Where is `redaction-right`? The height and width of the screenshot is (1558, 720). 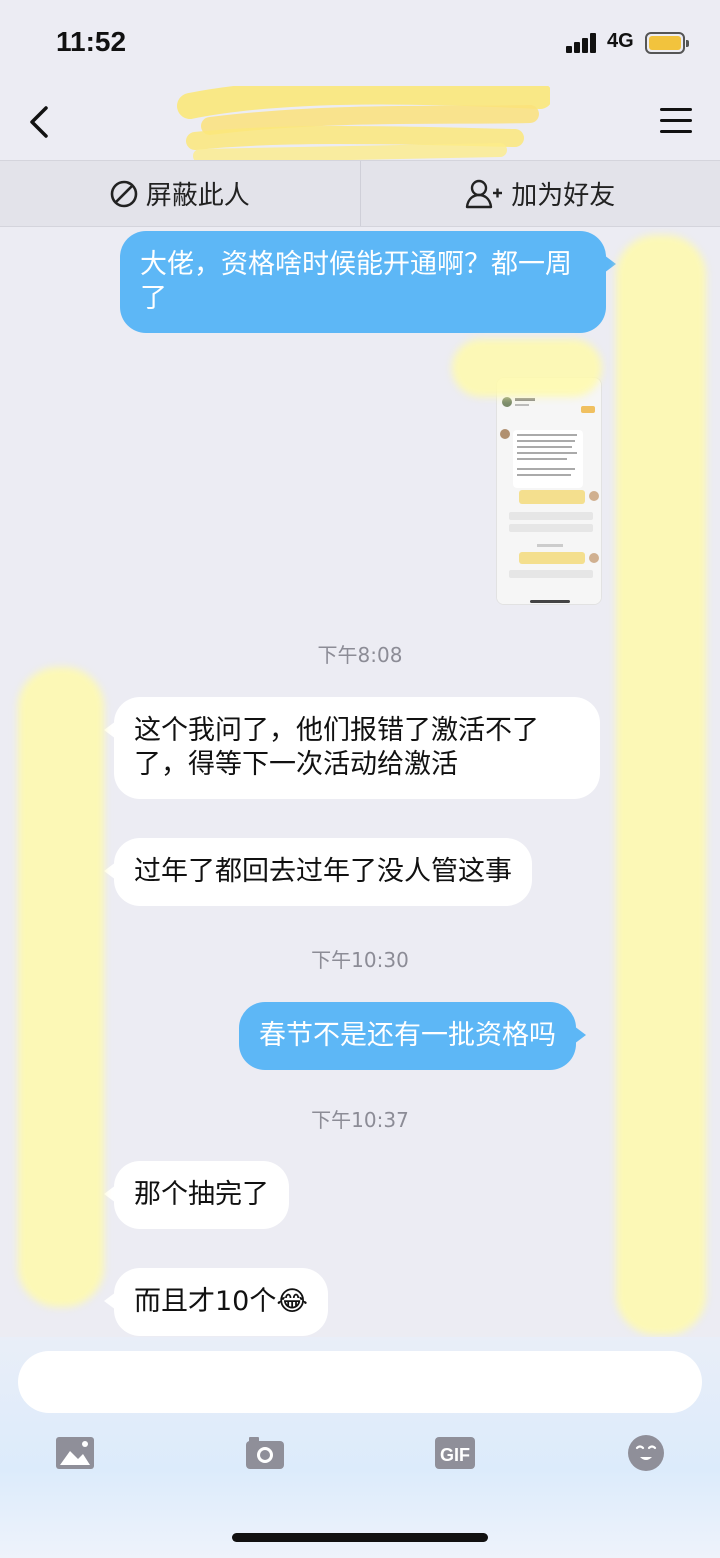
redaction-right is located at coordinates (661, 785).